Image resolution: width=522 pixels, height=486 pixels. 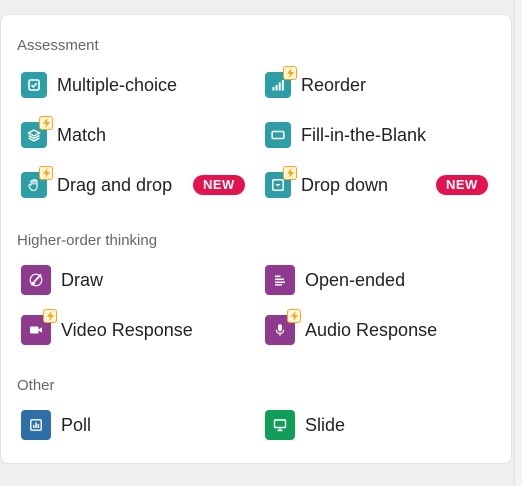 I want to click on menu-item-drop-down: Drop down, so click(x=327, y=183).